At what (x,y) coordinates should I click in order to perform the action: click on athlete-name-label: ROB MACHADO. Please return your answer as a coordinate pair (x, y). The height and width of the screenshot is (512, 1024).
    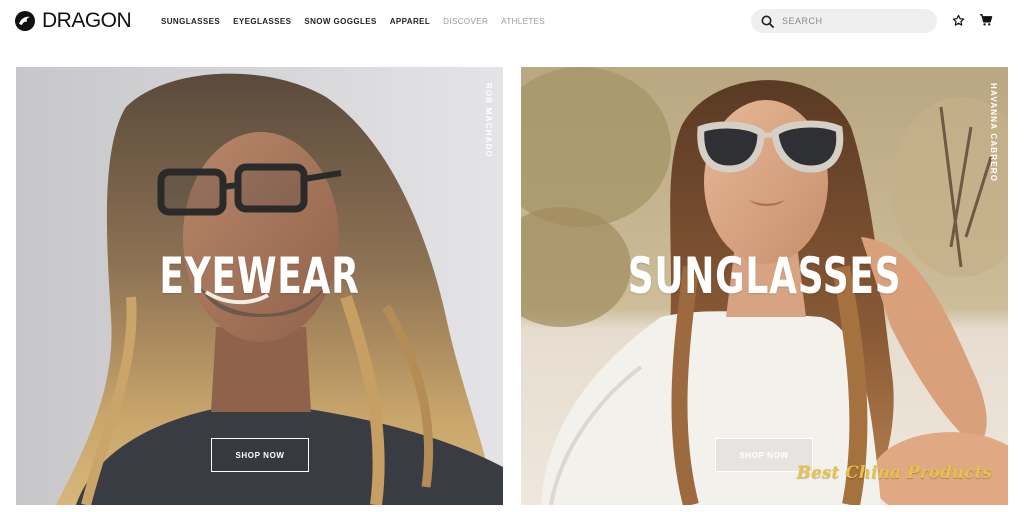
    Looking at the image, I should click on (488, 120).